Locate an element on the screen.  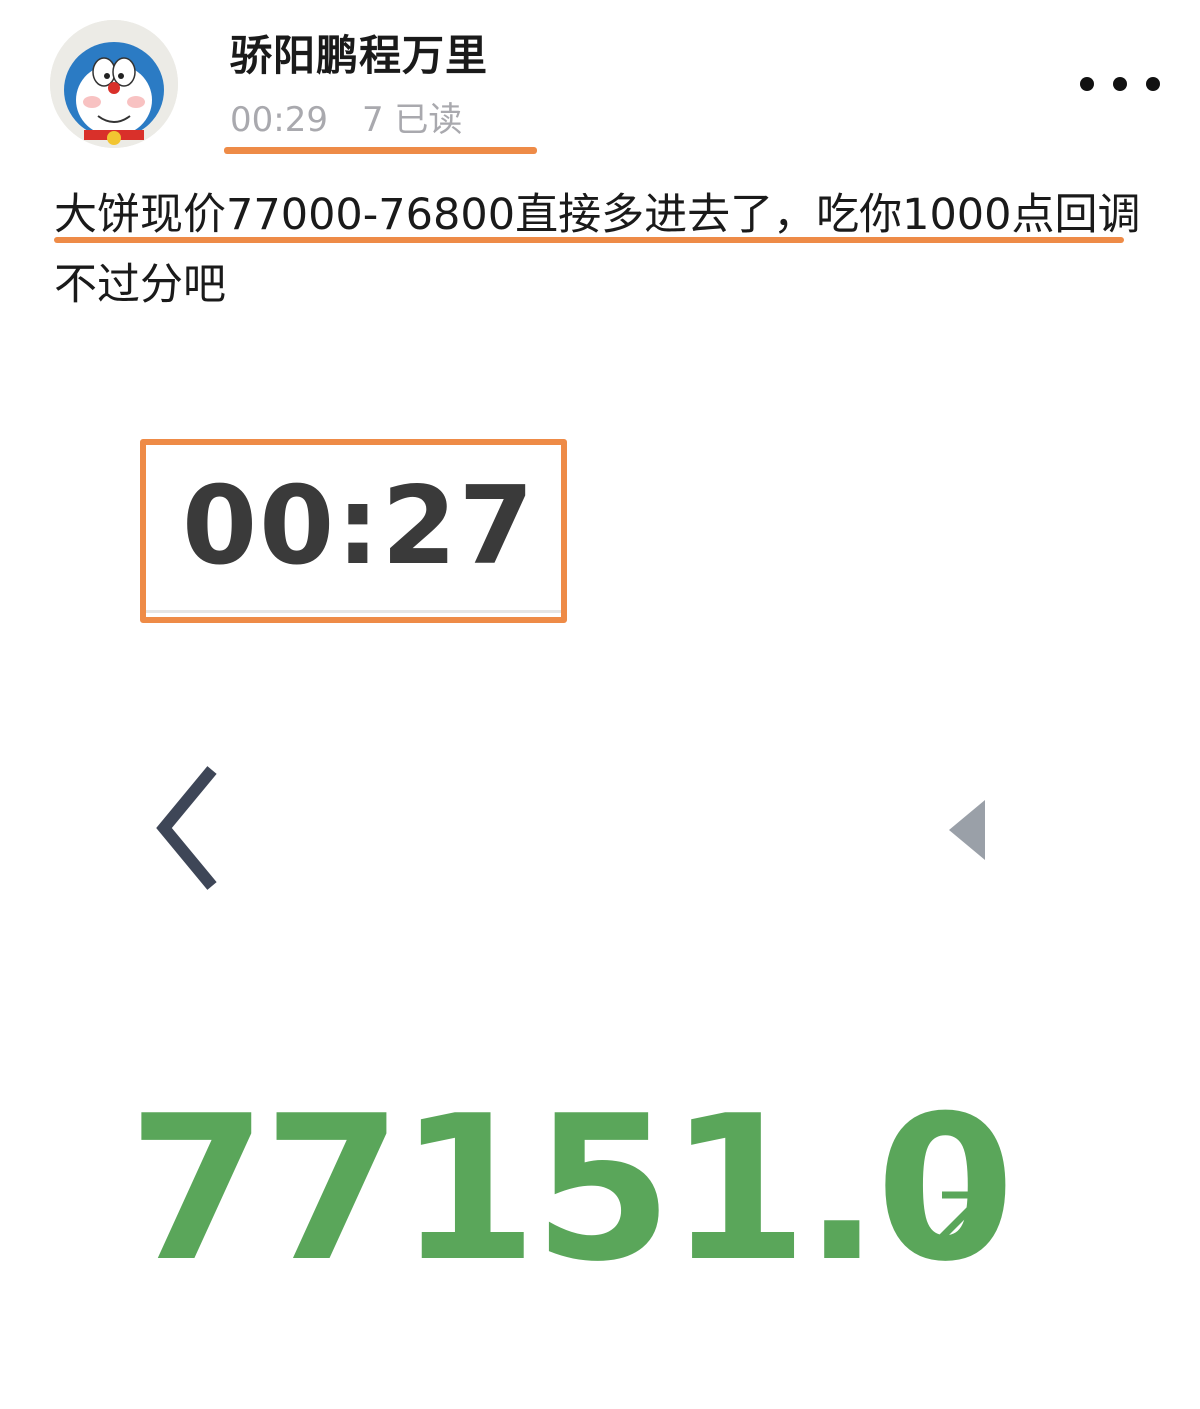
author-avatar is located at coordinates (114, 84).